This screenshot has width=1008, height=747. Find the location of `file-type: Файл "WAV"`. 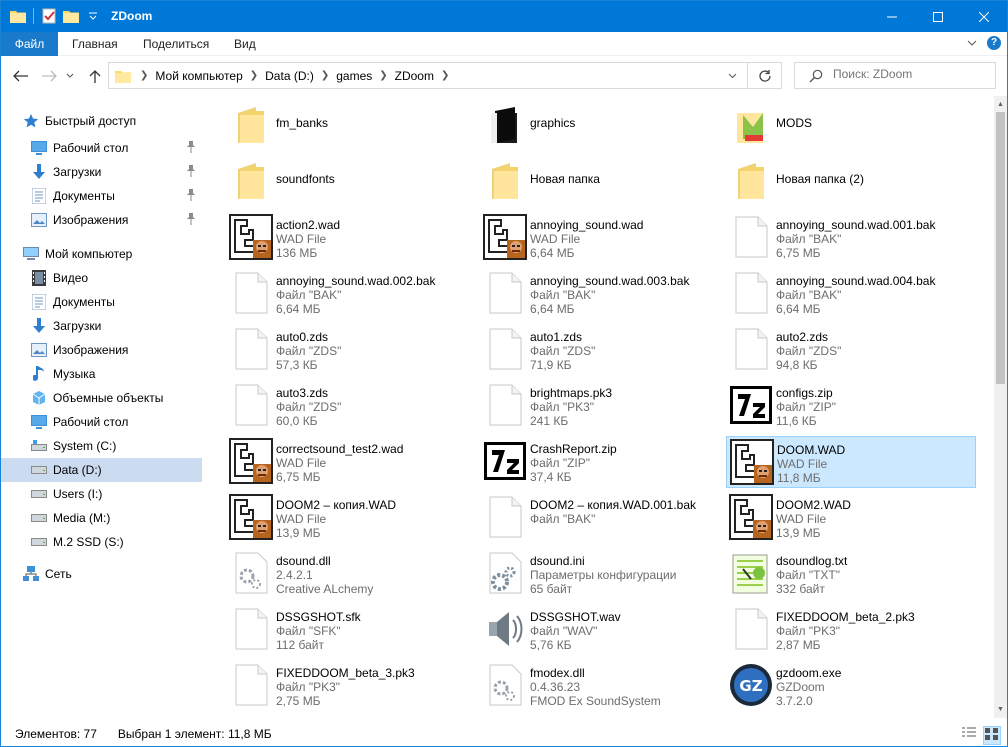

file-type: Файл "WAV" is located at coordinates (564, 631).